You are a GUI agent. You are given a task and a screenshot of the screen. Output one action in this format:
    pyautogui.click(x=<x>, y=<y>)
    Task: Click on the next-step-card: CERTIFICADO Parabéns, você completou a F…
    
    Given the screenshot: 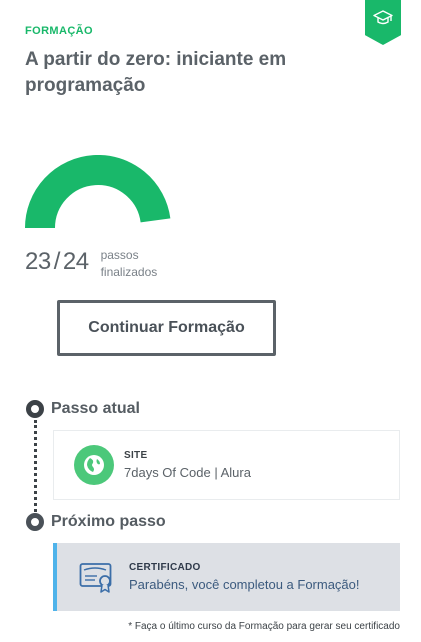 What is the action you would take?
    pyautogui.click(x=226, y=577)
    